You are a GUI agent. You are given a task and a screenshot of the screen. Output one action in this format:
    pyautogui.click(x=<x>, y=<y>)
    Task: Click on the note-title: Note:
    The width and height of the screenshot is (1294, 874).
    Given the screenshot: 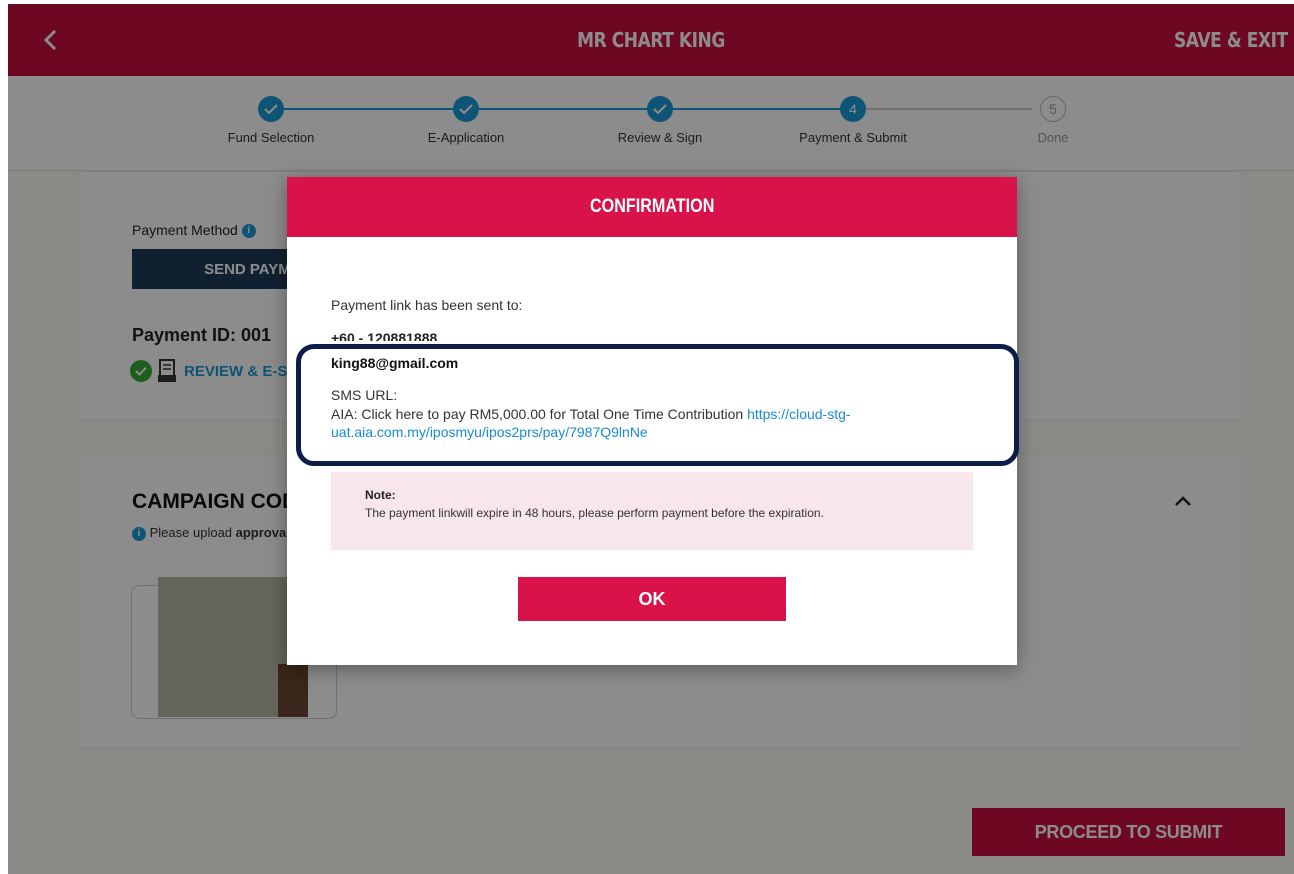 What is the action you would take?
    pyautogui.click(x=380, y=495)
    